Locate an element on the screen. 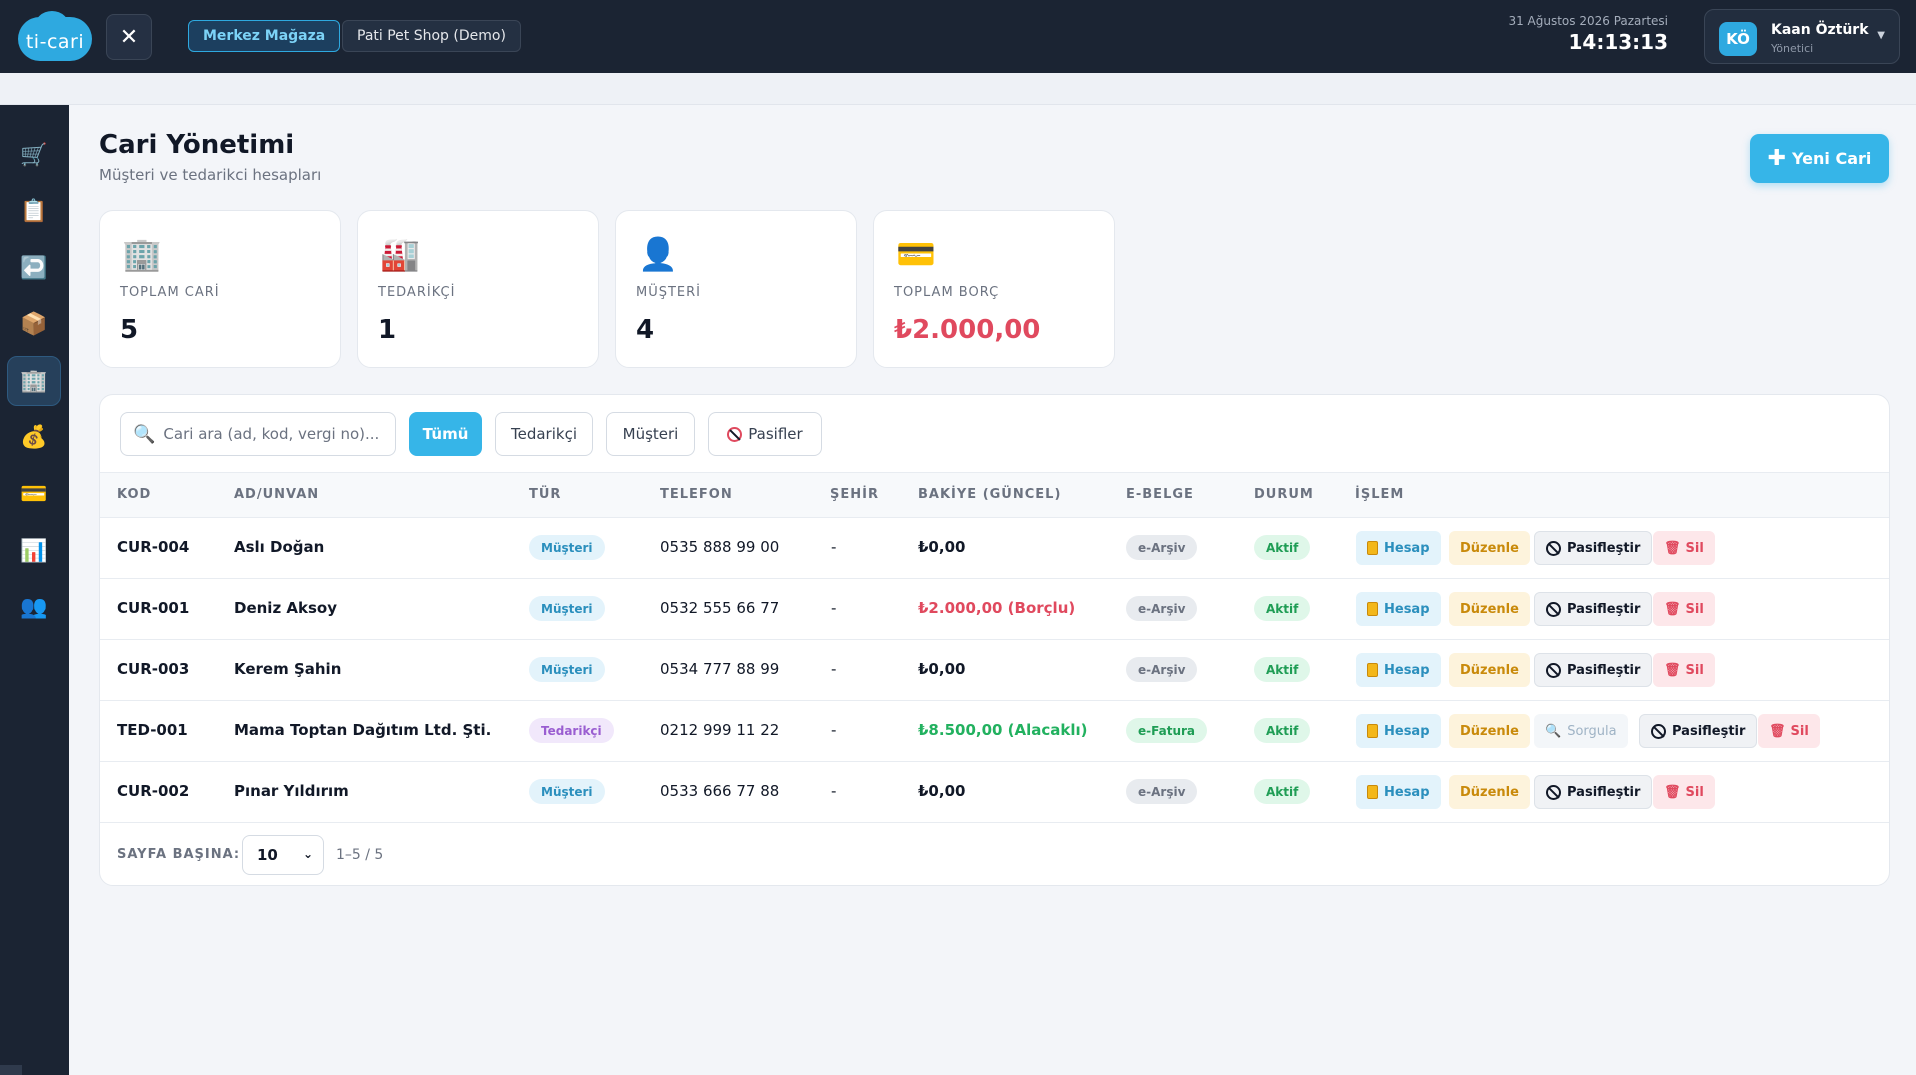  package-icon: 📦 is located at coordinates (34, 324).